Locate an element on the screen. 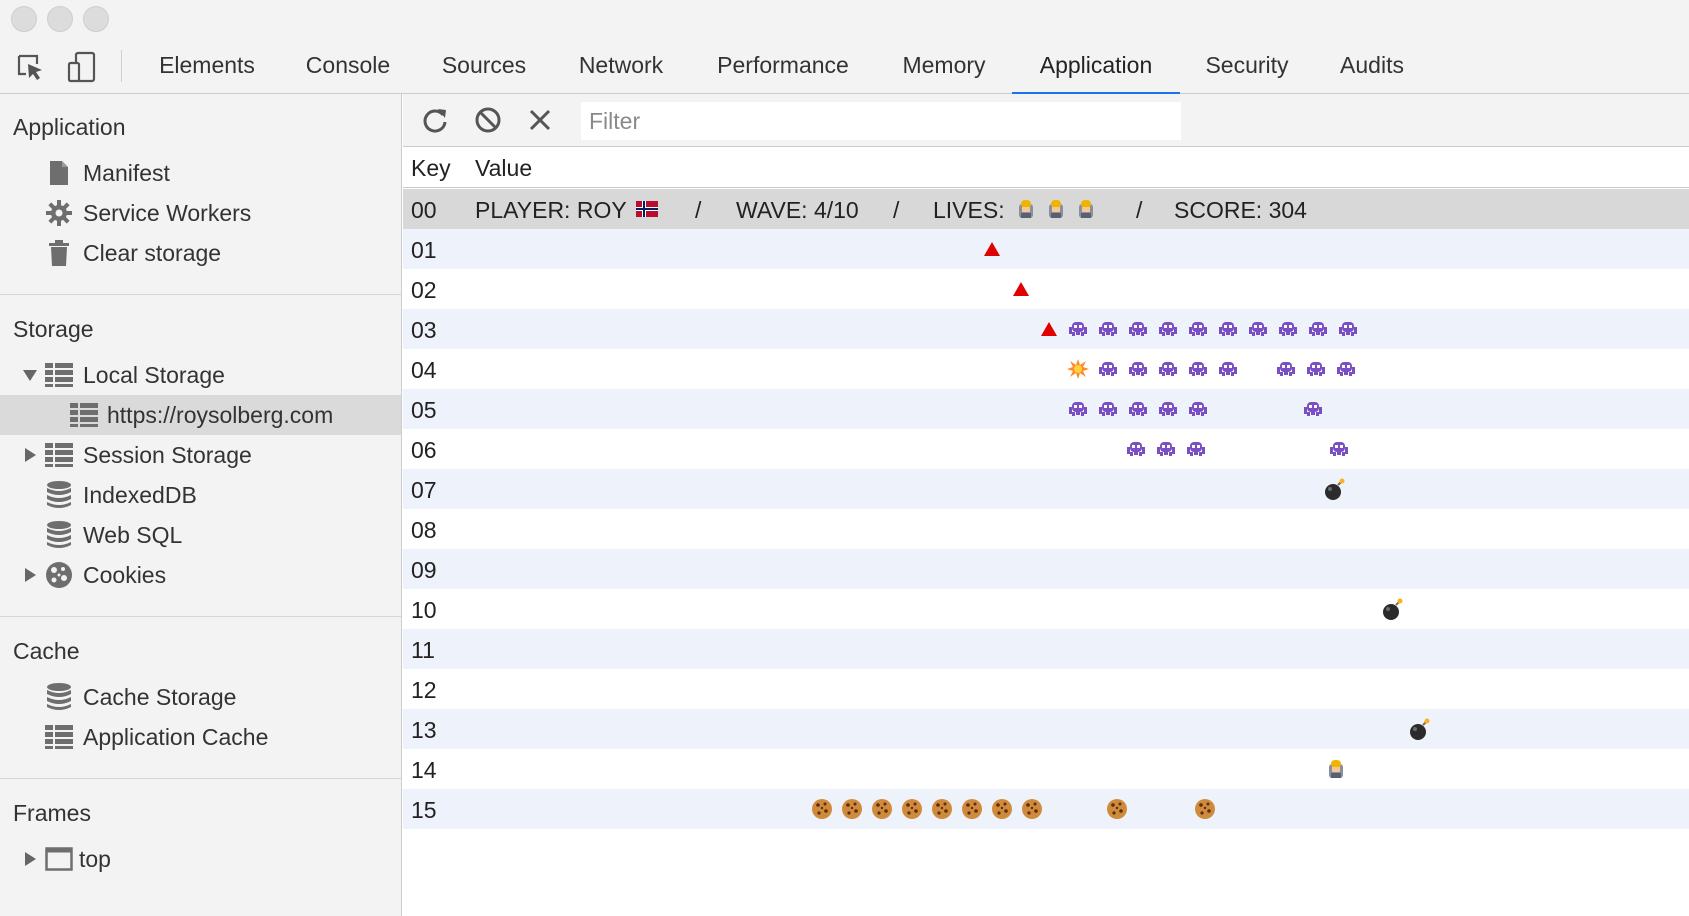  tab-audits: Audits is located at coordinates (1372, 65).